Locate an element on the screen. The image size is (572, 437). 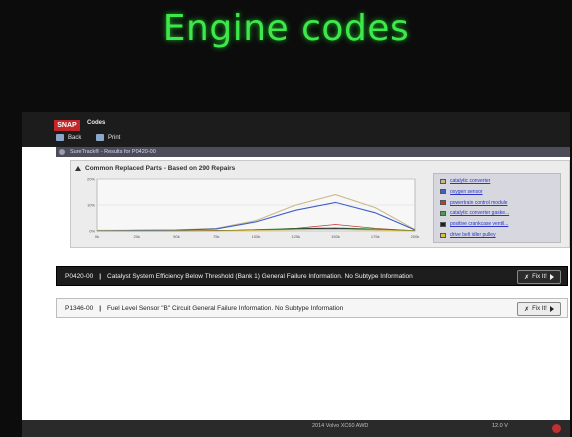
back-button: Back is located at coordinates (68, 137).